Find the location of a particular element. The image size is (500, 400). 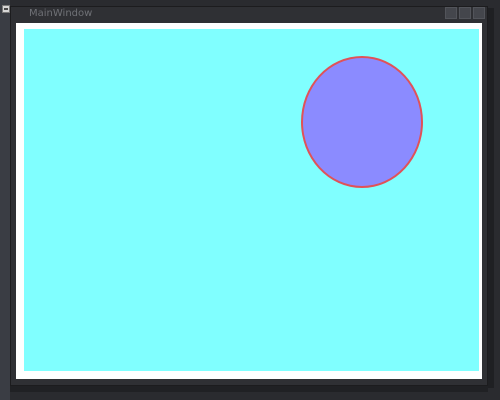

window-bottom-shadow is located at coordinates (249, 389).